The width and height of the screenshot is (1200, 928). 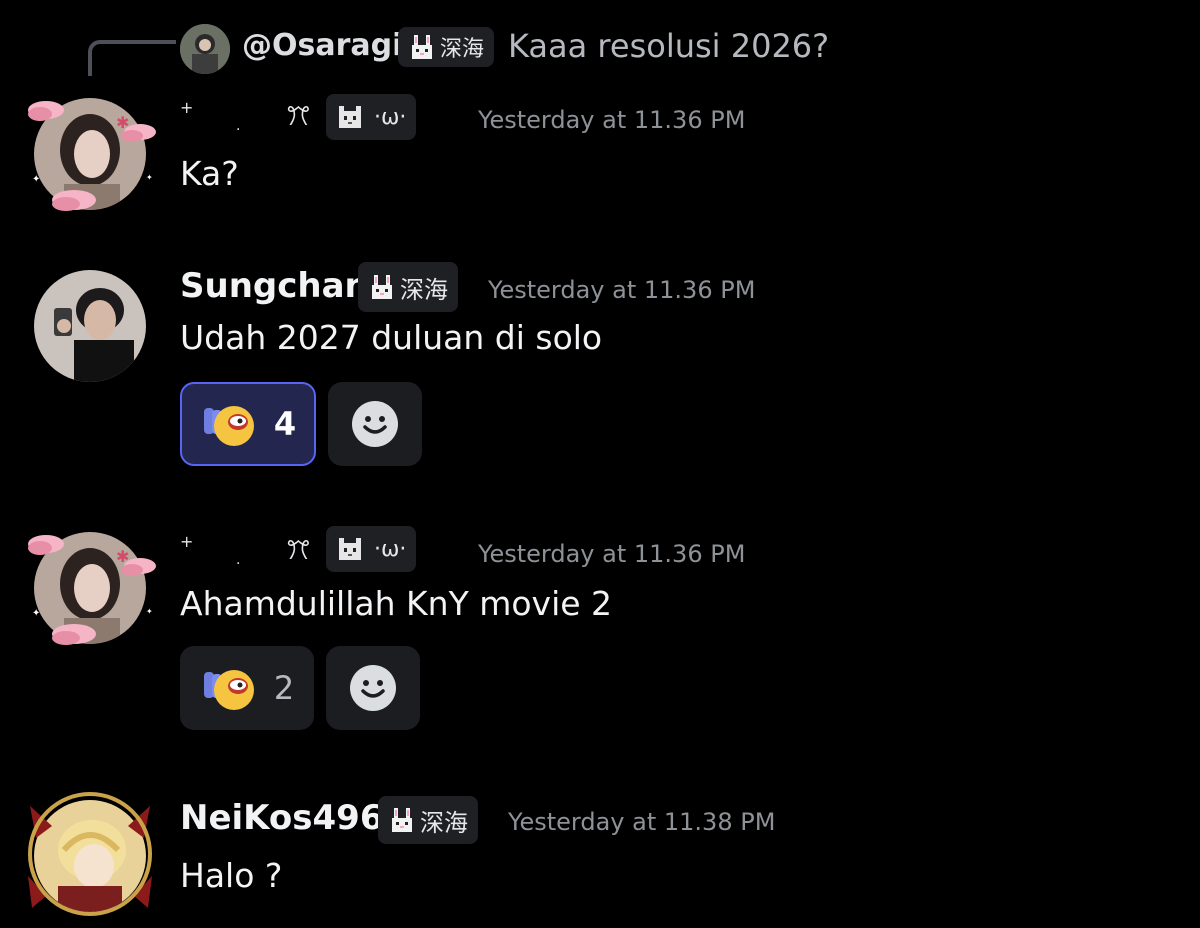 I want to click on reaction-button: 4, so click(x=248, y=424).